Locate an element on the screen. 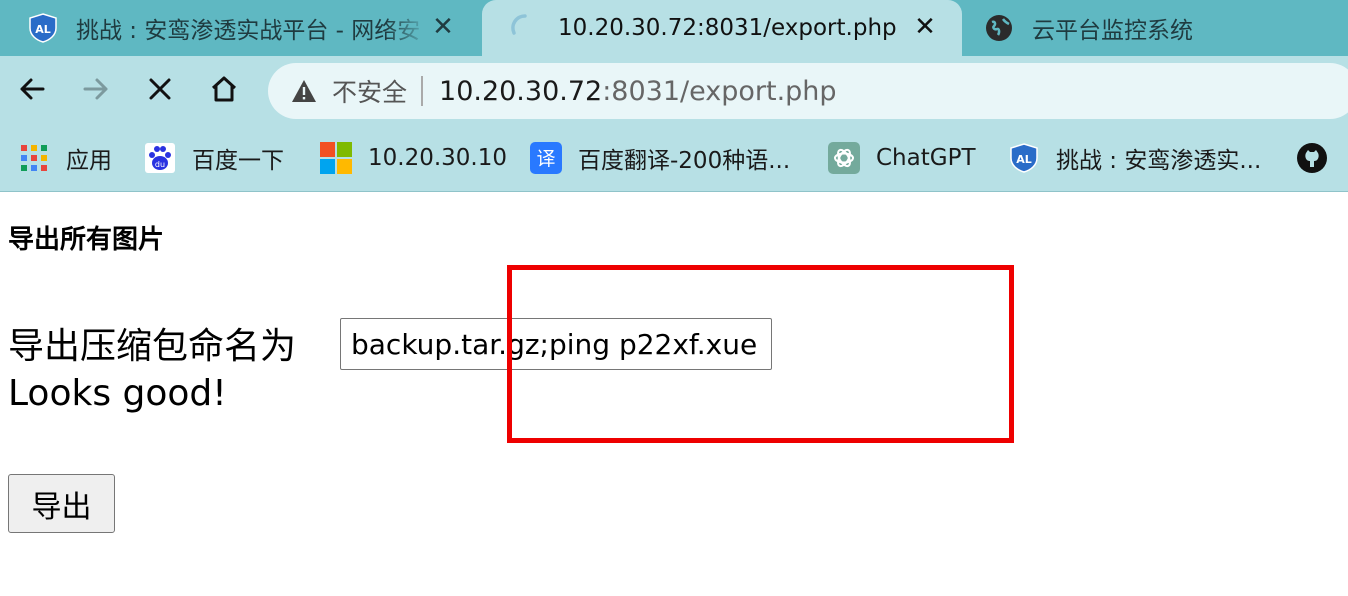  tab-export-php: 10.20.30.72:8031/export.php ✕ is located at coordinates (722, 28).